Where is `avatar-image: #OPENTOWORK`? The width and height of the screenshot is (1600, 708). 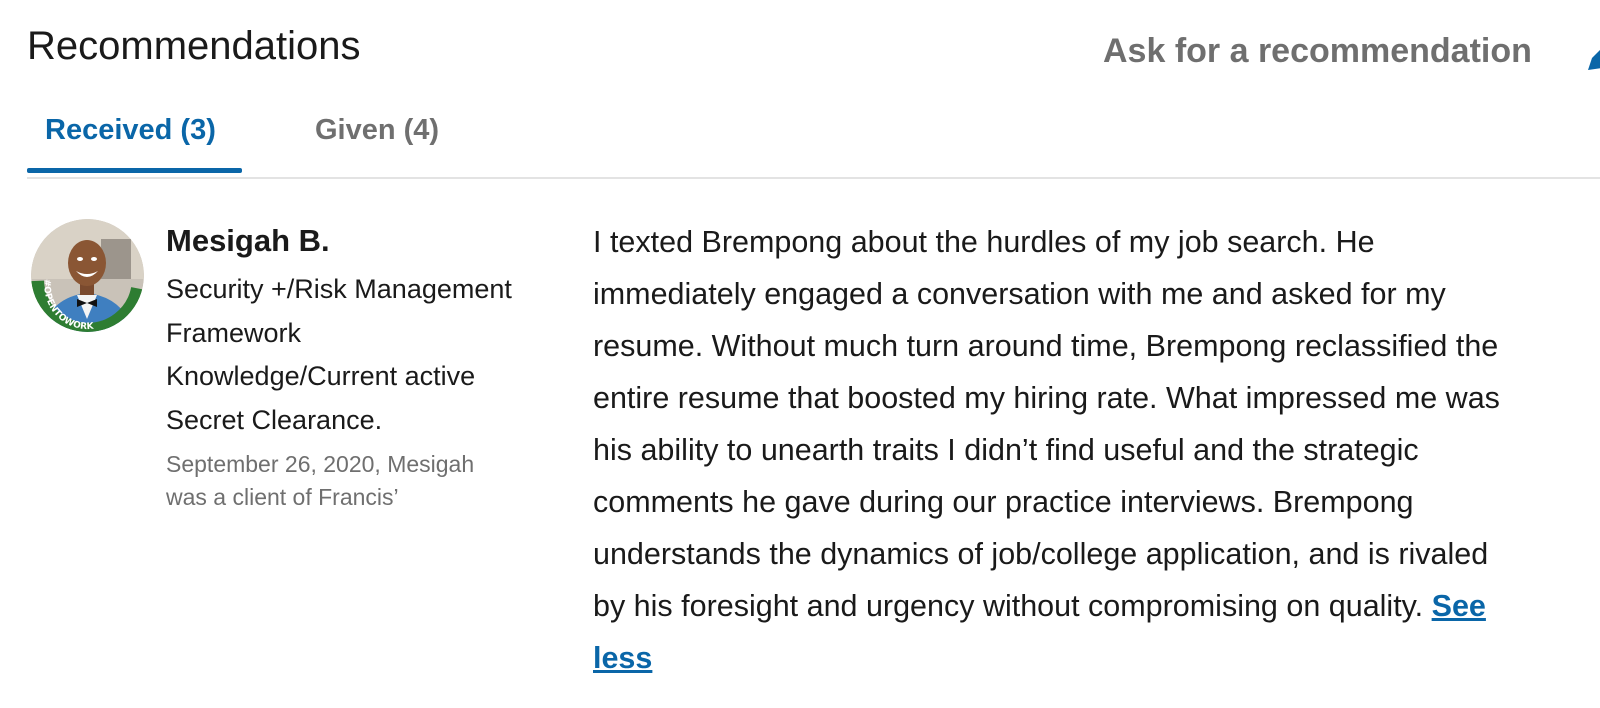
avatar-image: #OPENTOWORK is located at coordinates (87, 275).